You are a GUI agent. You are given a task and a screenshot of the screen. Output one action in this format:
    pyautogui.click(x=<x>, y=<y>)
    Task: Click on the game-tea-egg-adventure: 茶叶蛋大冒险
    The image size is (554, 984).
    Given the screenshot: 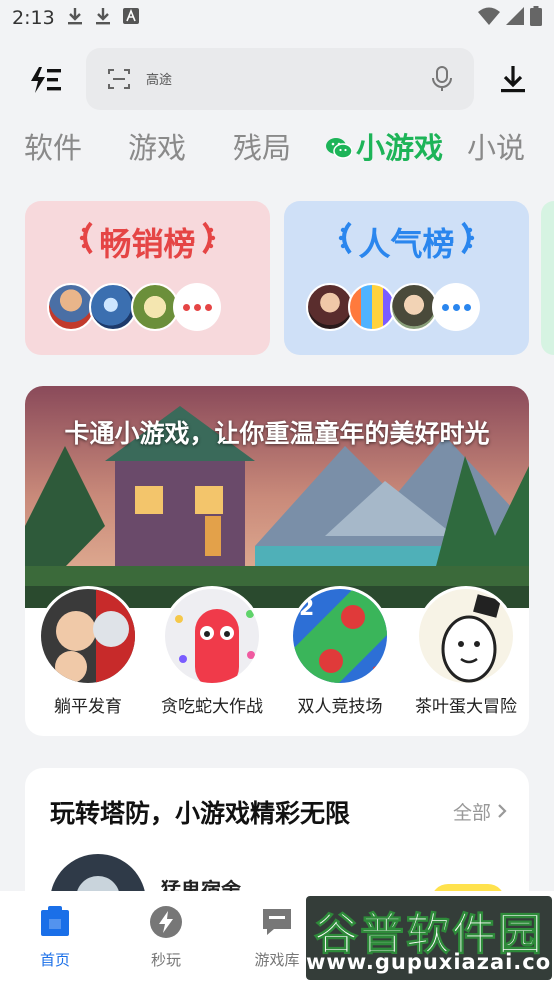 What is the action you would take?
    pyautogui.click(x=466, y=651)
    